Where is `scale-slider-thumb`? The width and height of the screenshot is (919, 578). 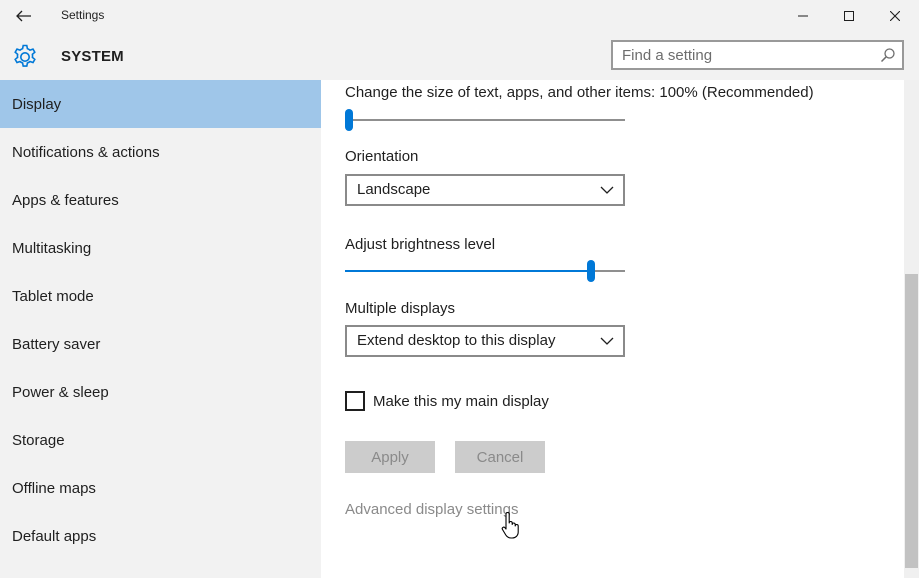 scale-slider-thumb is located at coordinates (349, 120).